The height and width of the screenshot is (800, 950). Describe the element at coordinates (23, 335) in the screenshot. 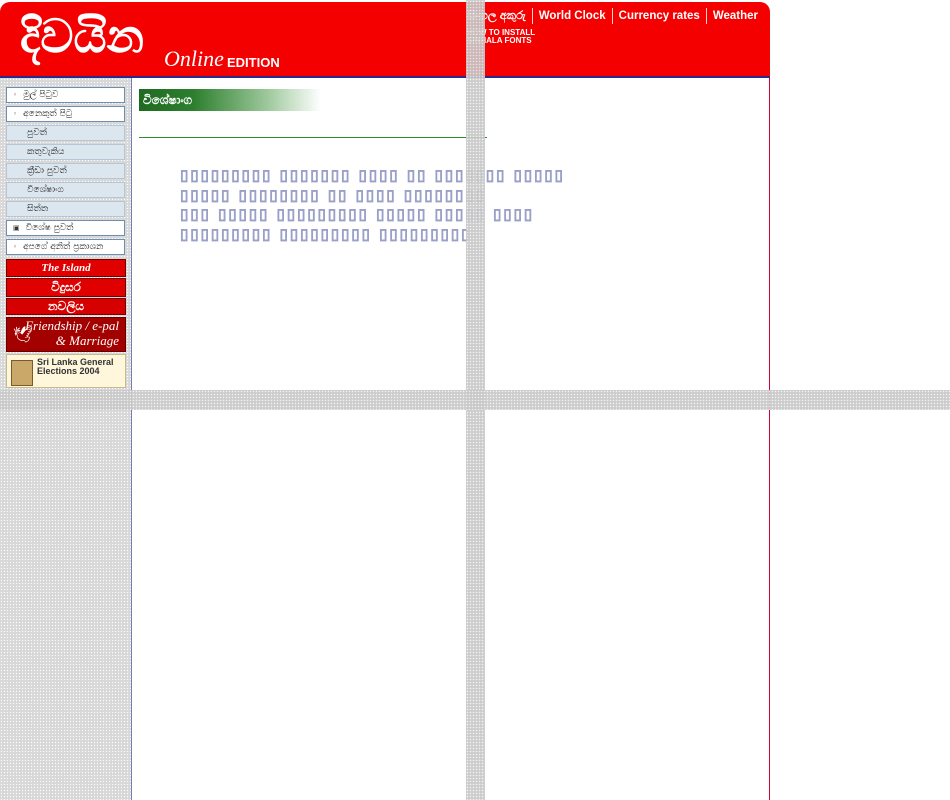

I see `dove-icon: 🕊` at that location.